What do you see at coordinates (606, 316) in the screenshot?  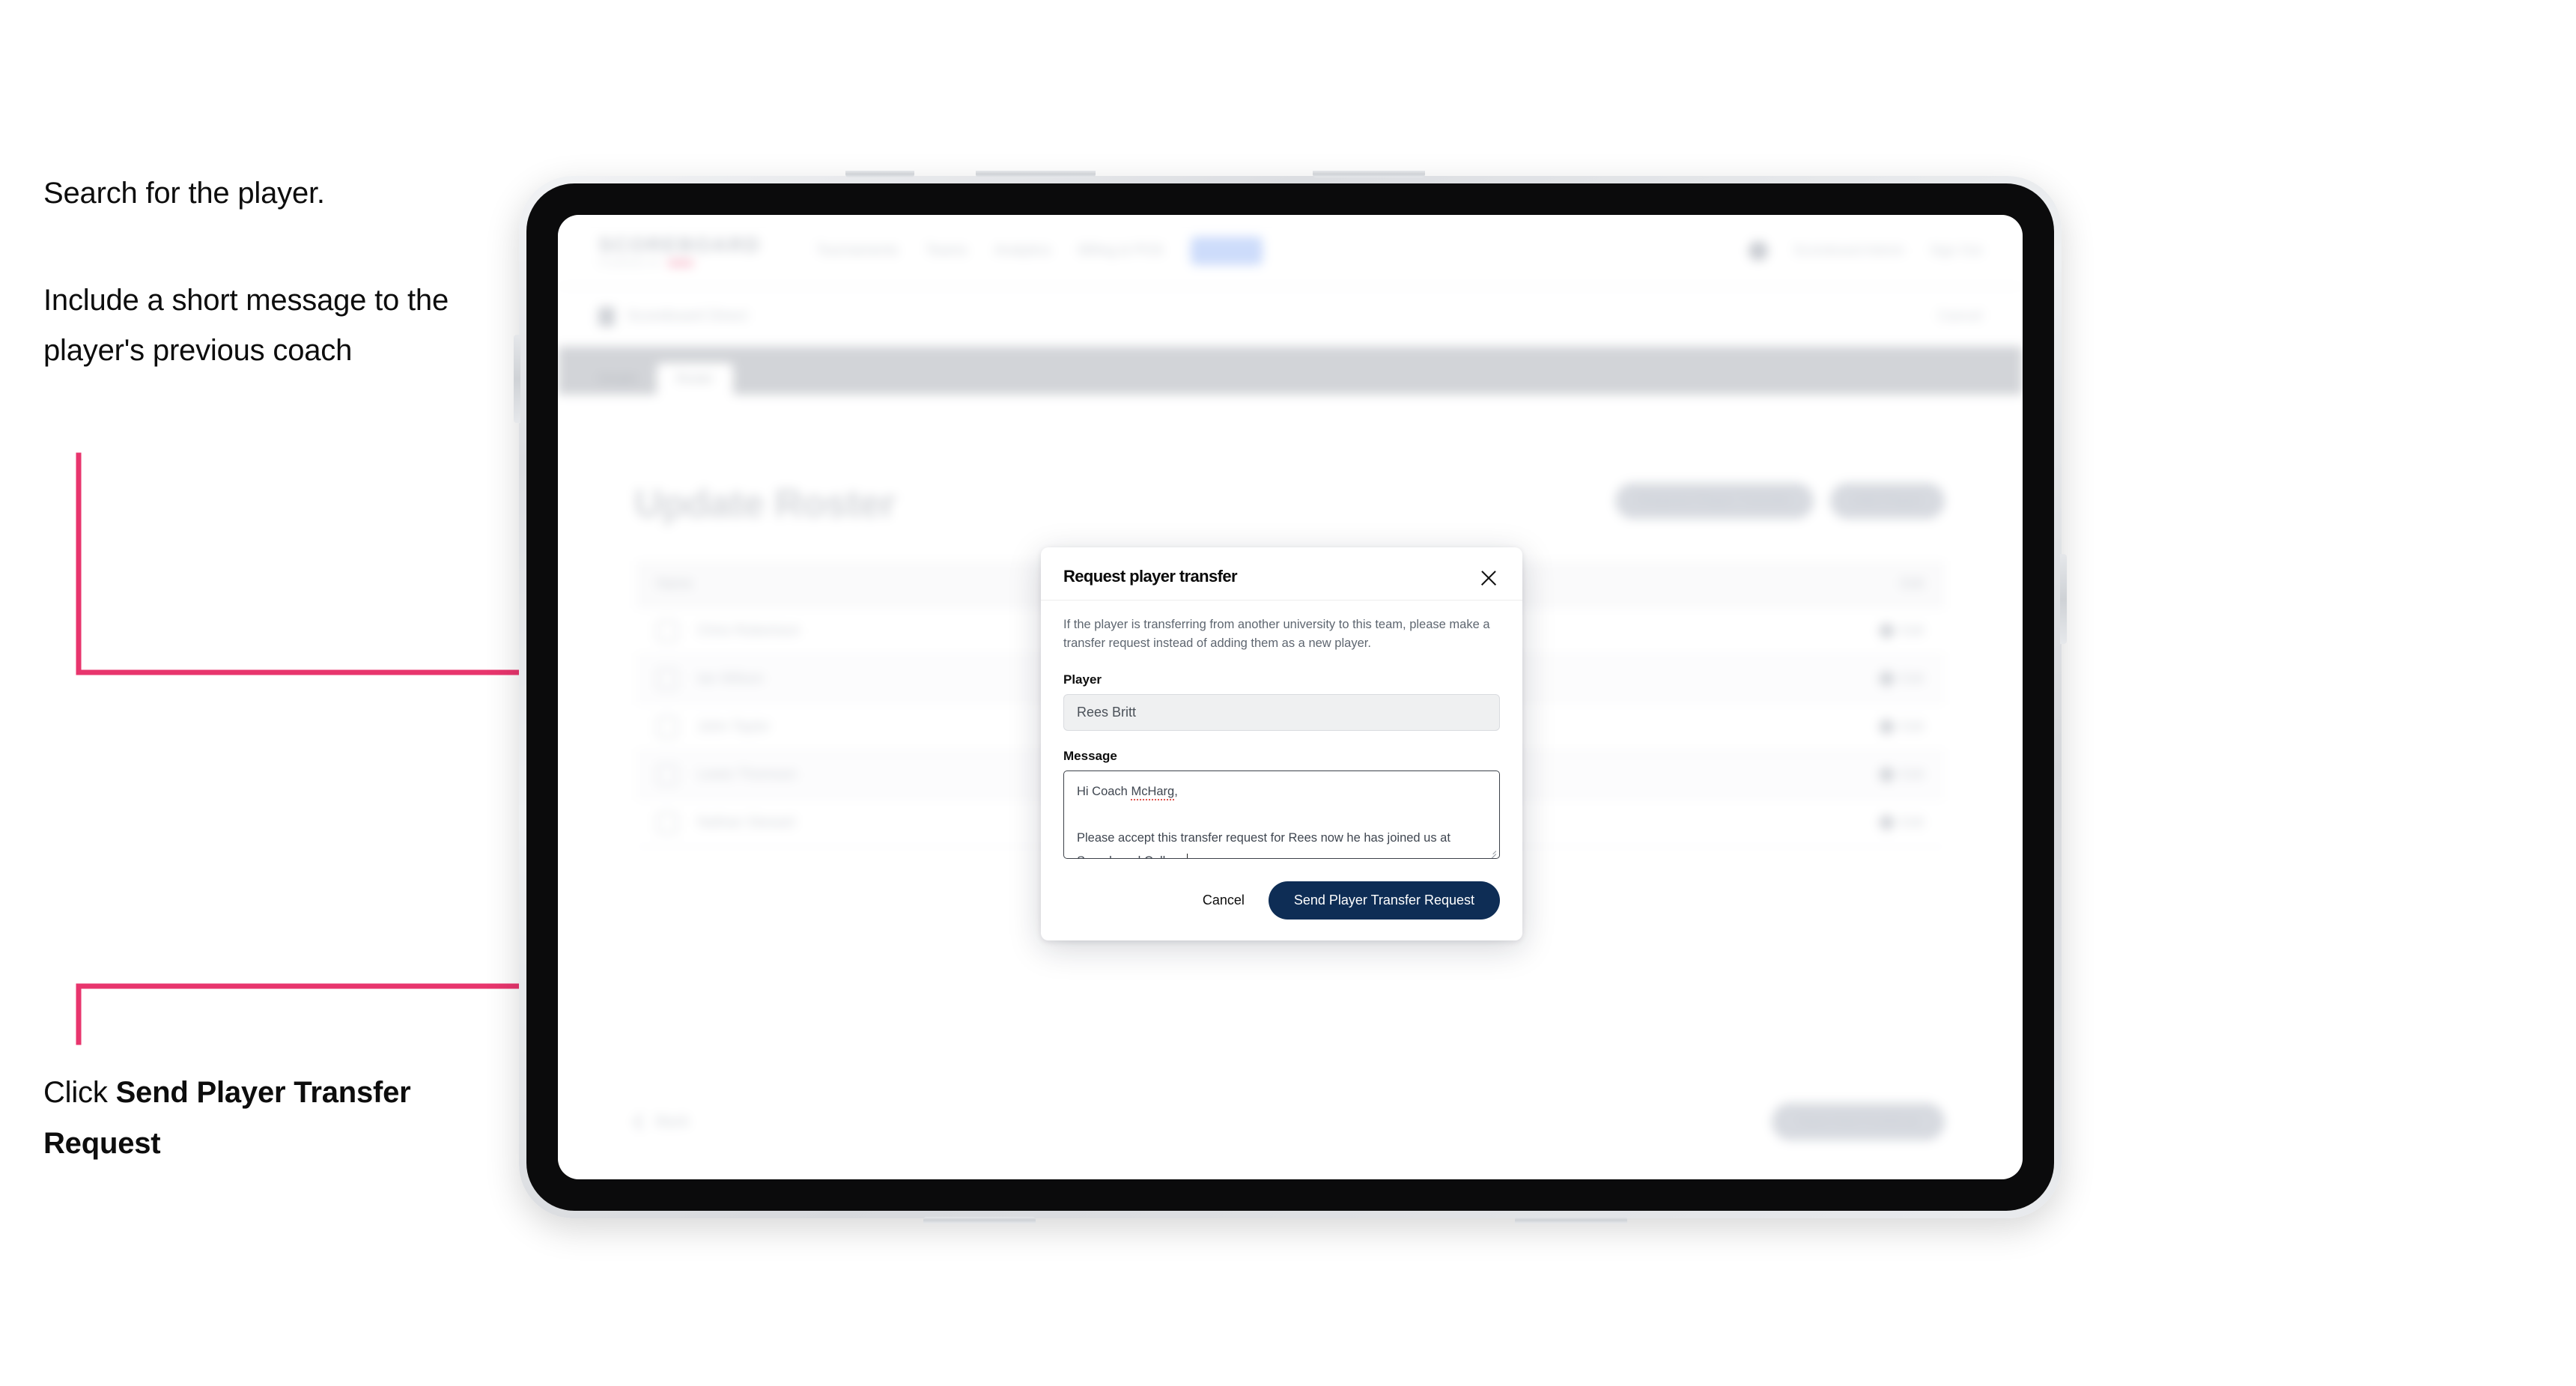 I see `breadcrumb-icon` at bounding box center [606, 316].